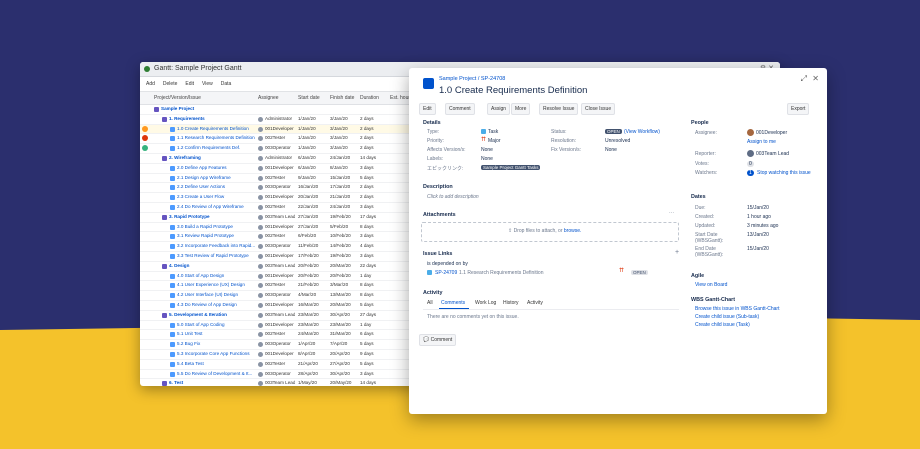  What do you see at coordinates (218, 305) in the screenshot?
I see `issue-name: 4.3 Do Review of App Design` at bounding box center [218, 305].